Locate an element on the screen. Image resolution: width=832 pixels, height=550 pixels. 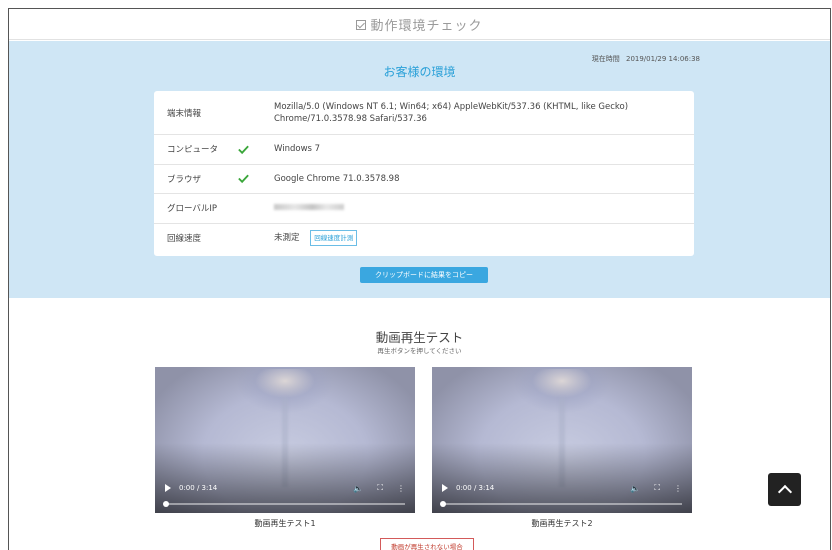
env-row-browser: ブラウザ Google Chrome 71.0.3578.98 is located at coordinates (424, 179).